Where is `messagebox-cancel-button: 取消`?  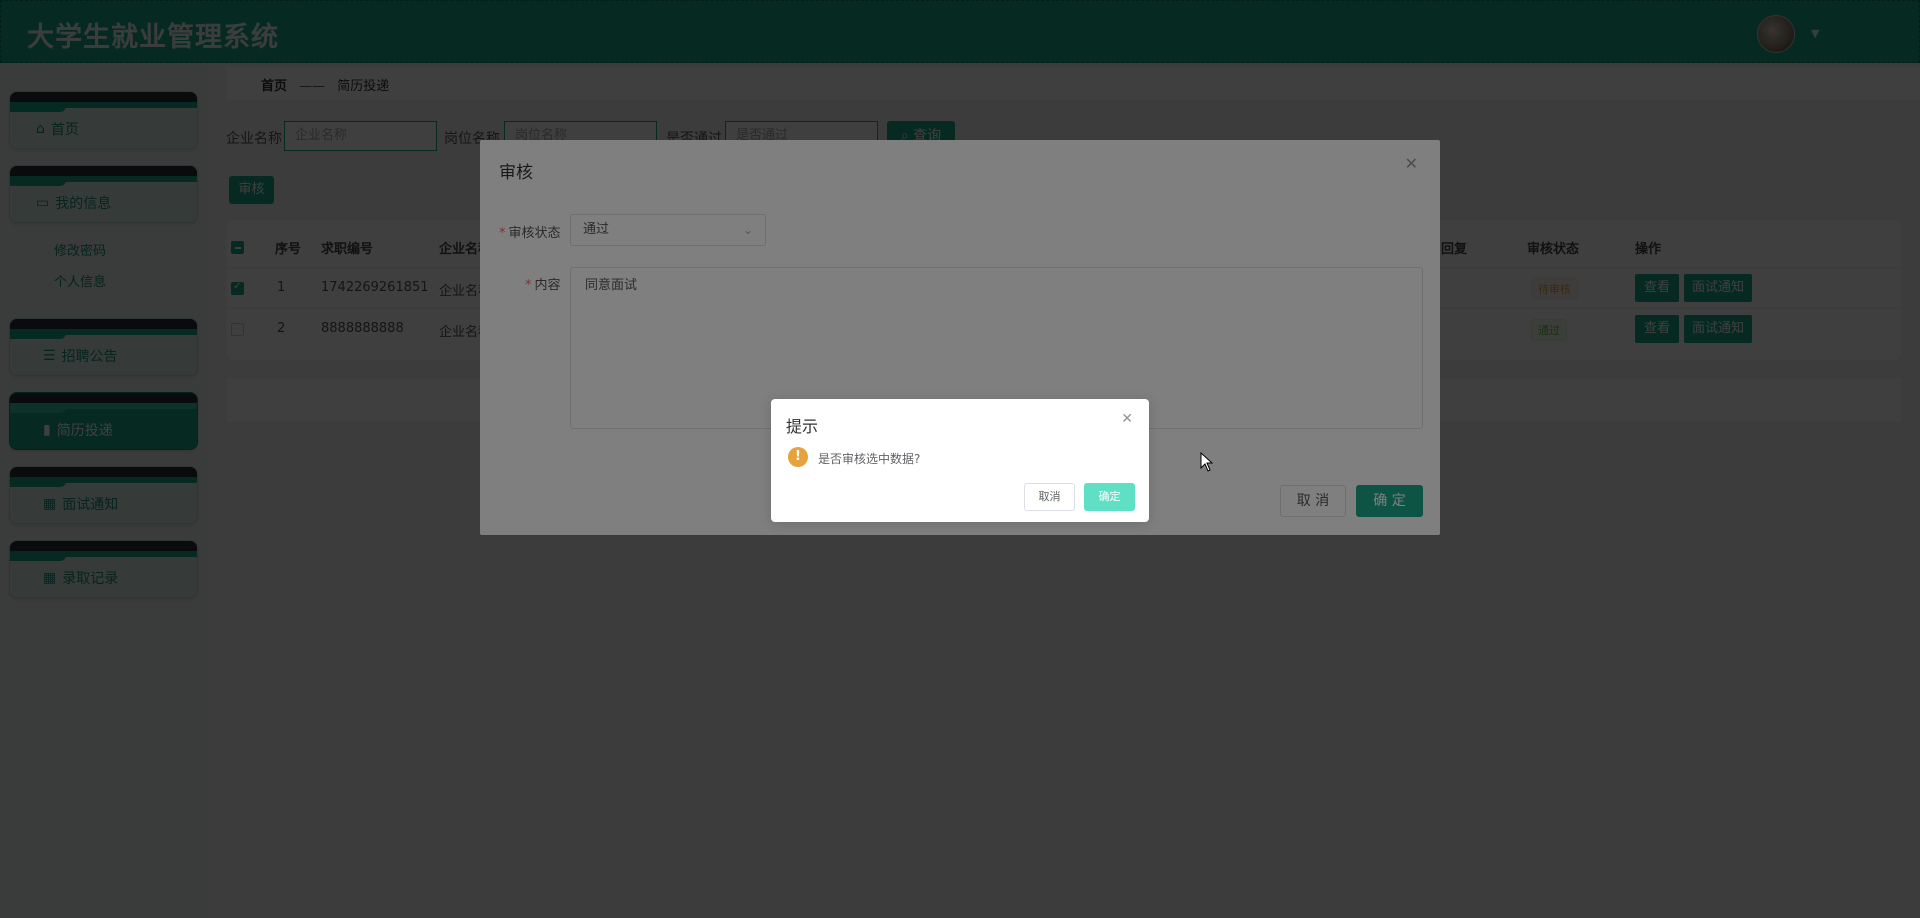
messagebox-cancel-button: 取消 is located at coordinates (1049, 497).